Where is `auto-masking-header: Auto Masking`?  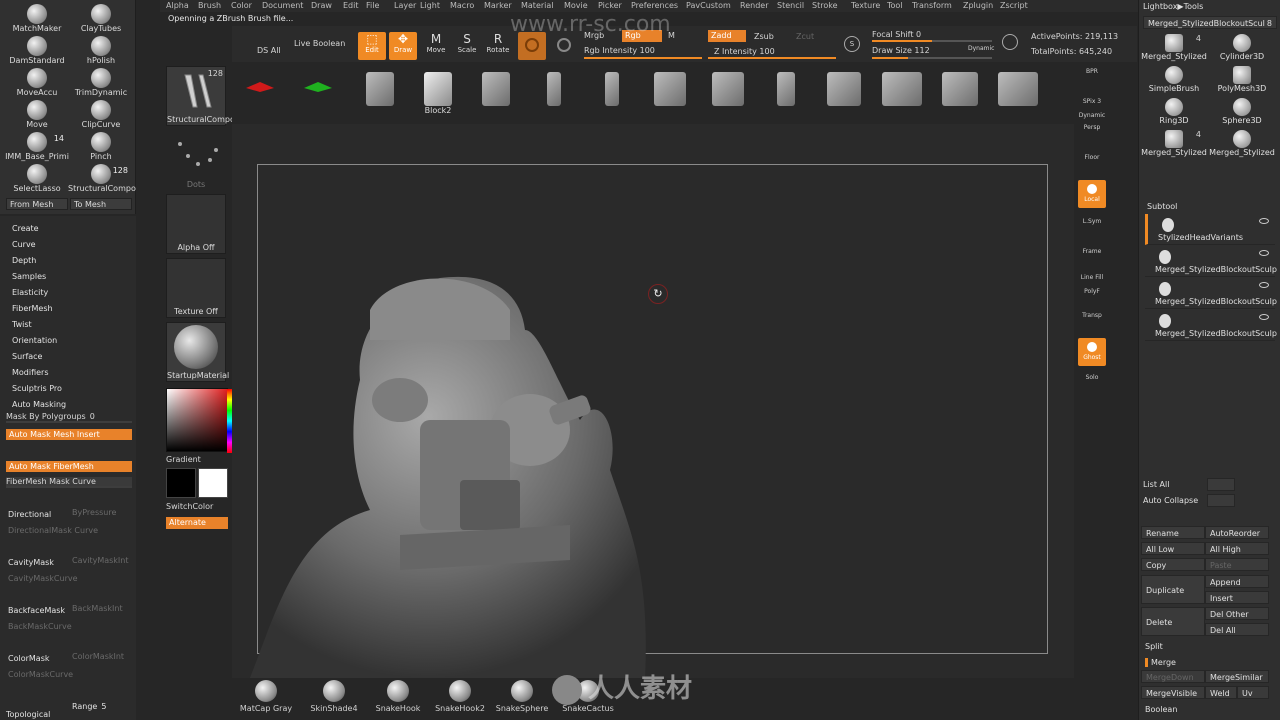
auto-masking-header: Auto Masking is located at coordinates (39, 404).